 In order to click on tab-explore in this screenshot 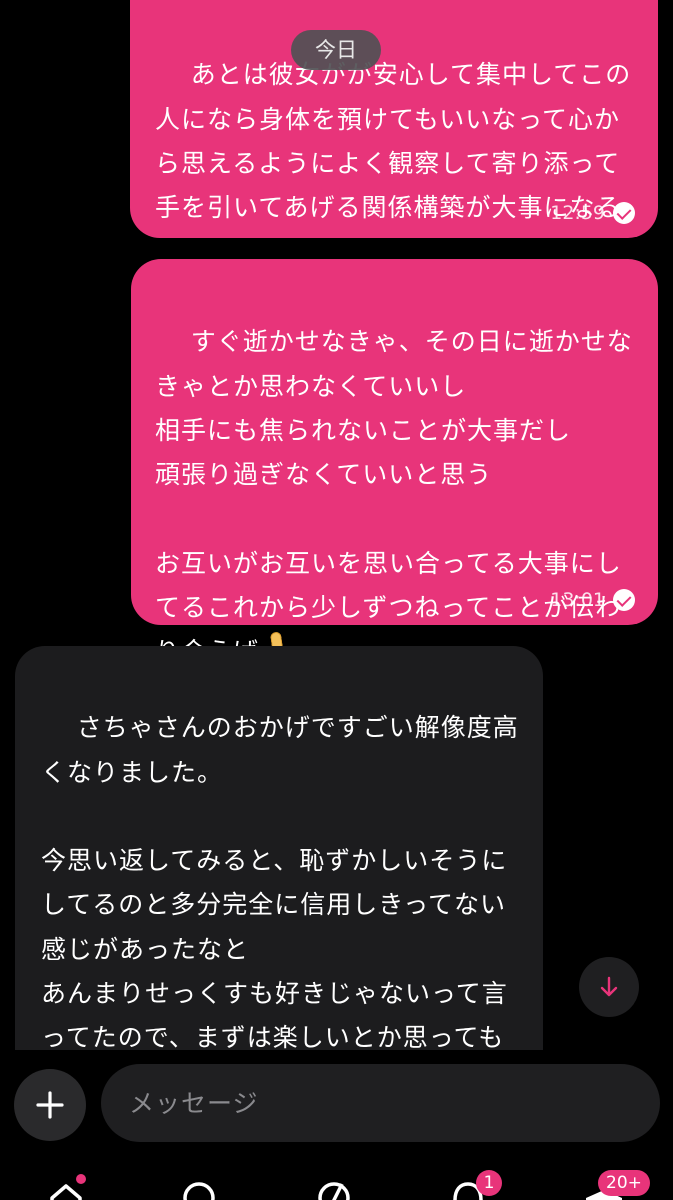, I will do `click(334, 1189)`.